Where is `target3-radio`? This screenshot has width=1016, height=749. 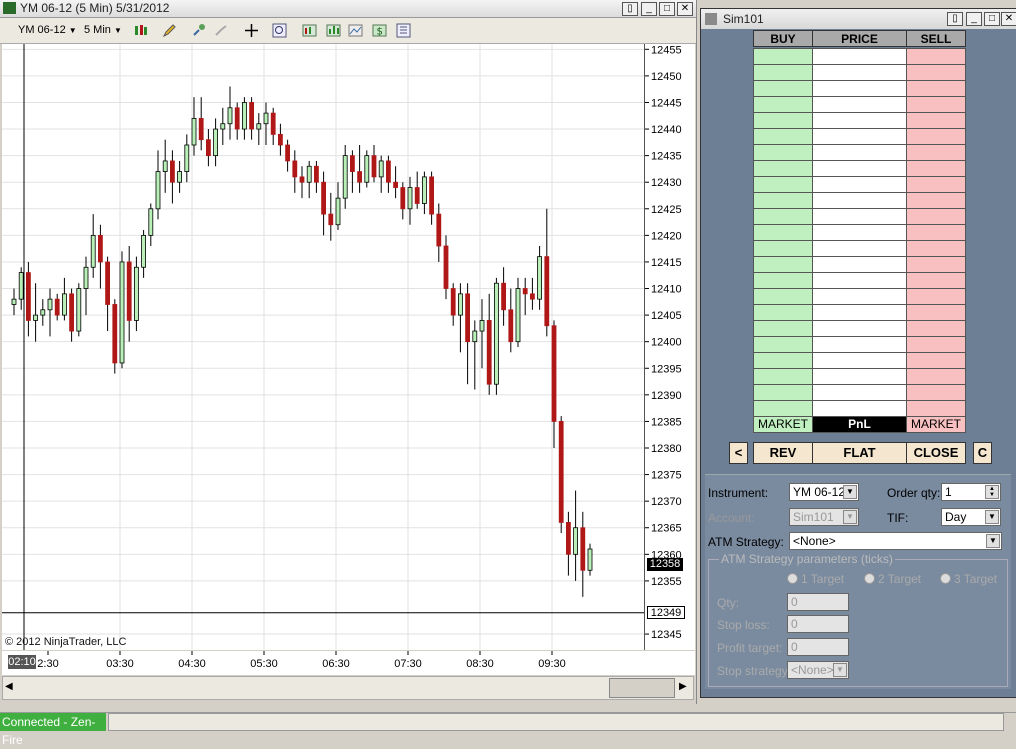 target3-radio is located at coordinates (945, 578).